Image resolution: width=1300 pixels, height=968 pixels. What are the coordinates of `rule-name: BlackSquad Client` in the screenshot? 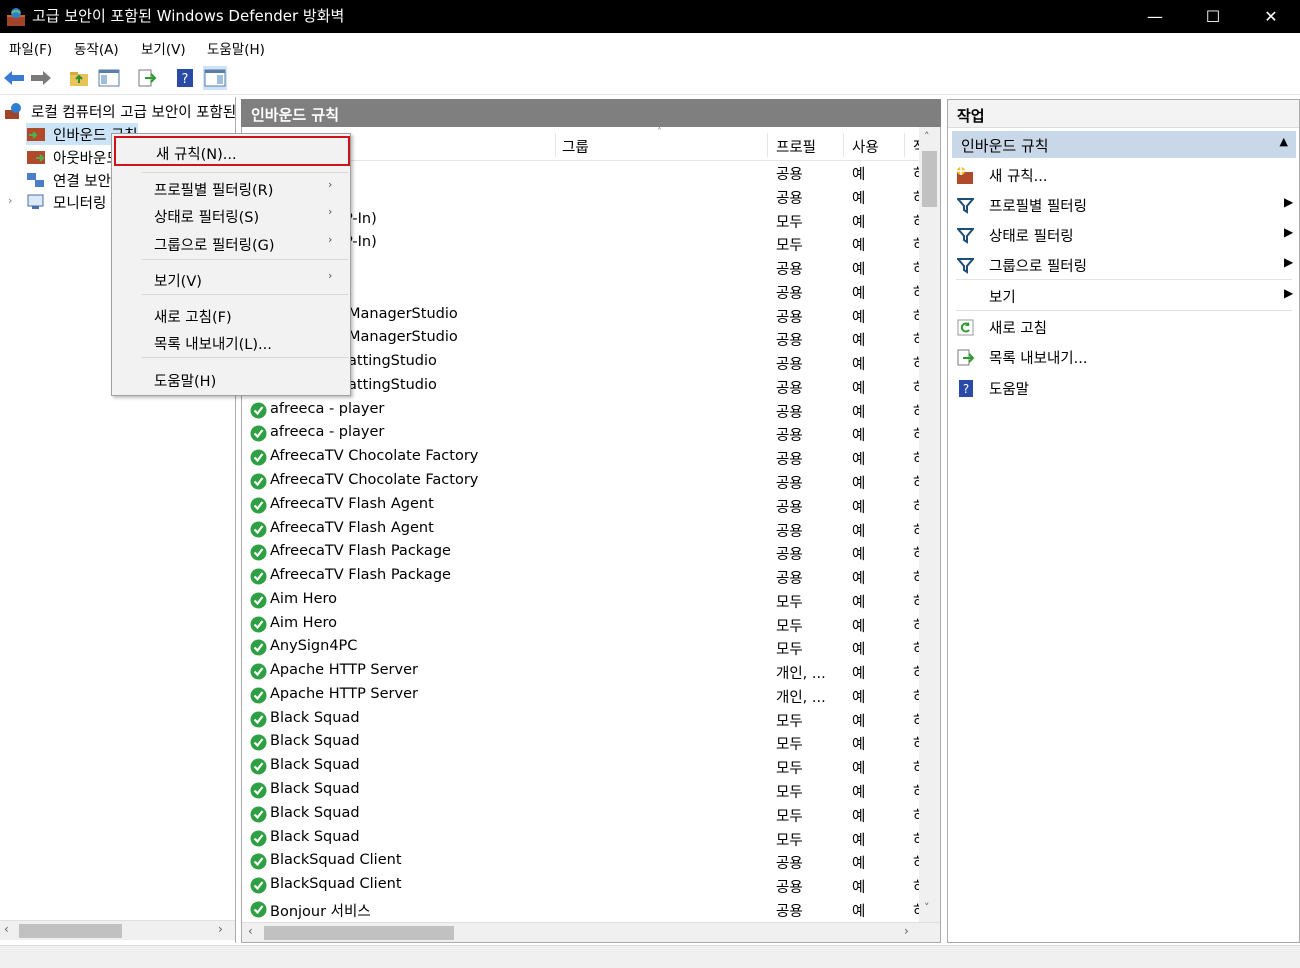 It's located at (336, 884).